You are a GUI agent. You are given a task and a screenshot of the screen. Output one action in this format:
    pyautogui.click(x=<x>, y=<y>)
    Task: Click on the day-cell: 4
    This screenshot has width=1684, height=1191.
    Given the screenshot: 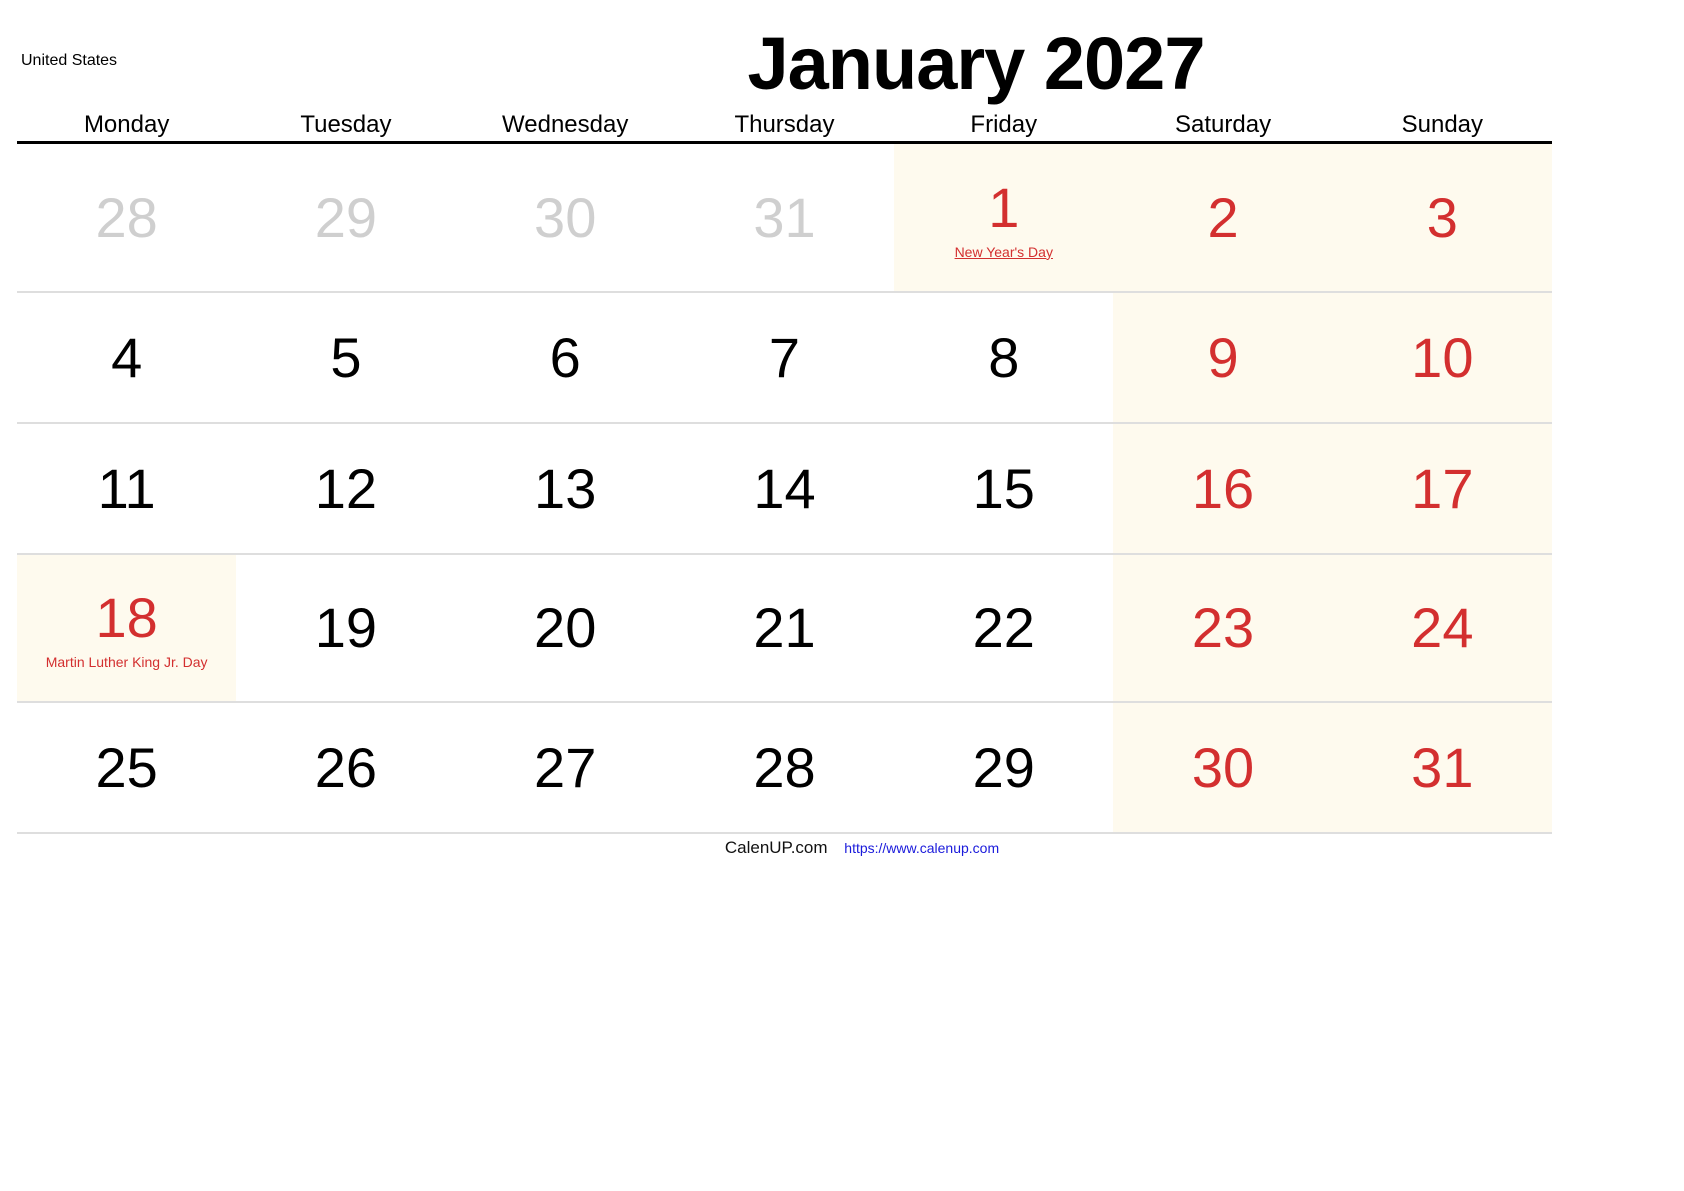 What is the action you would take?
    pyautogui.click(x=126, y=357)
    